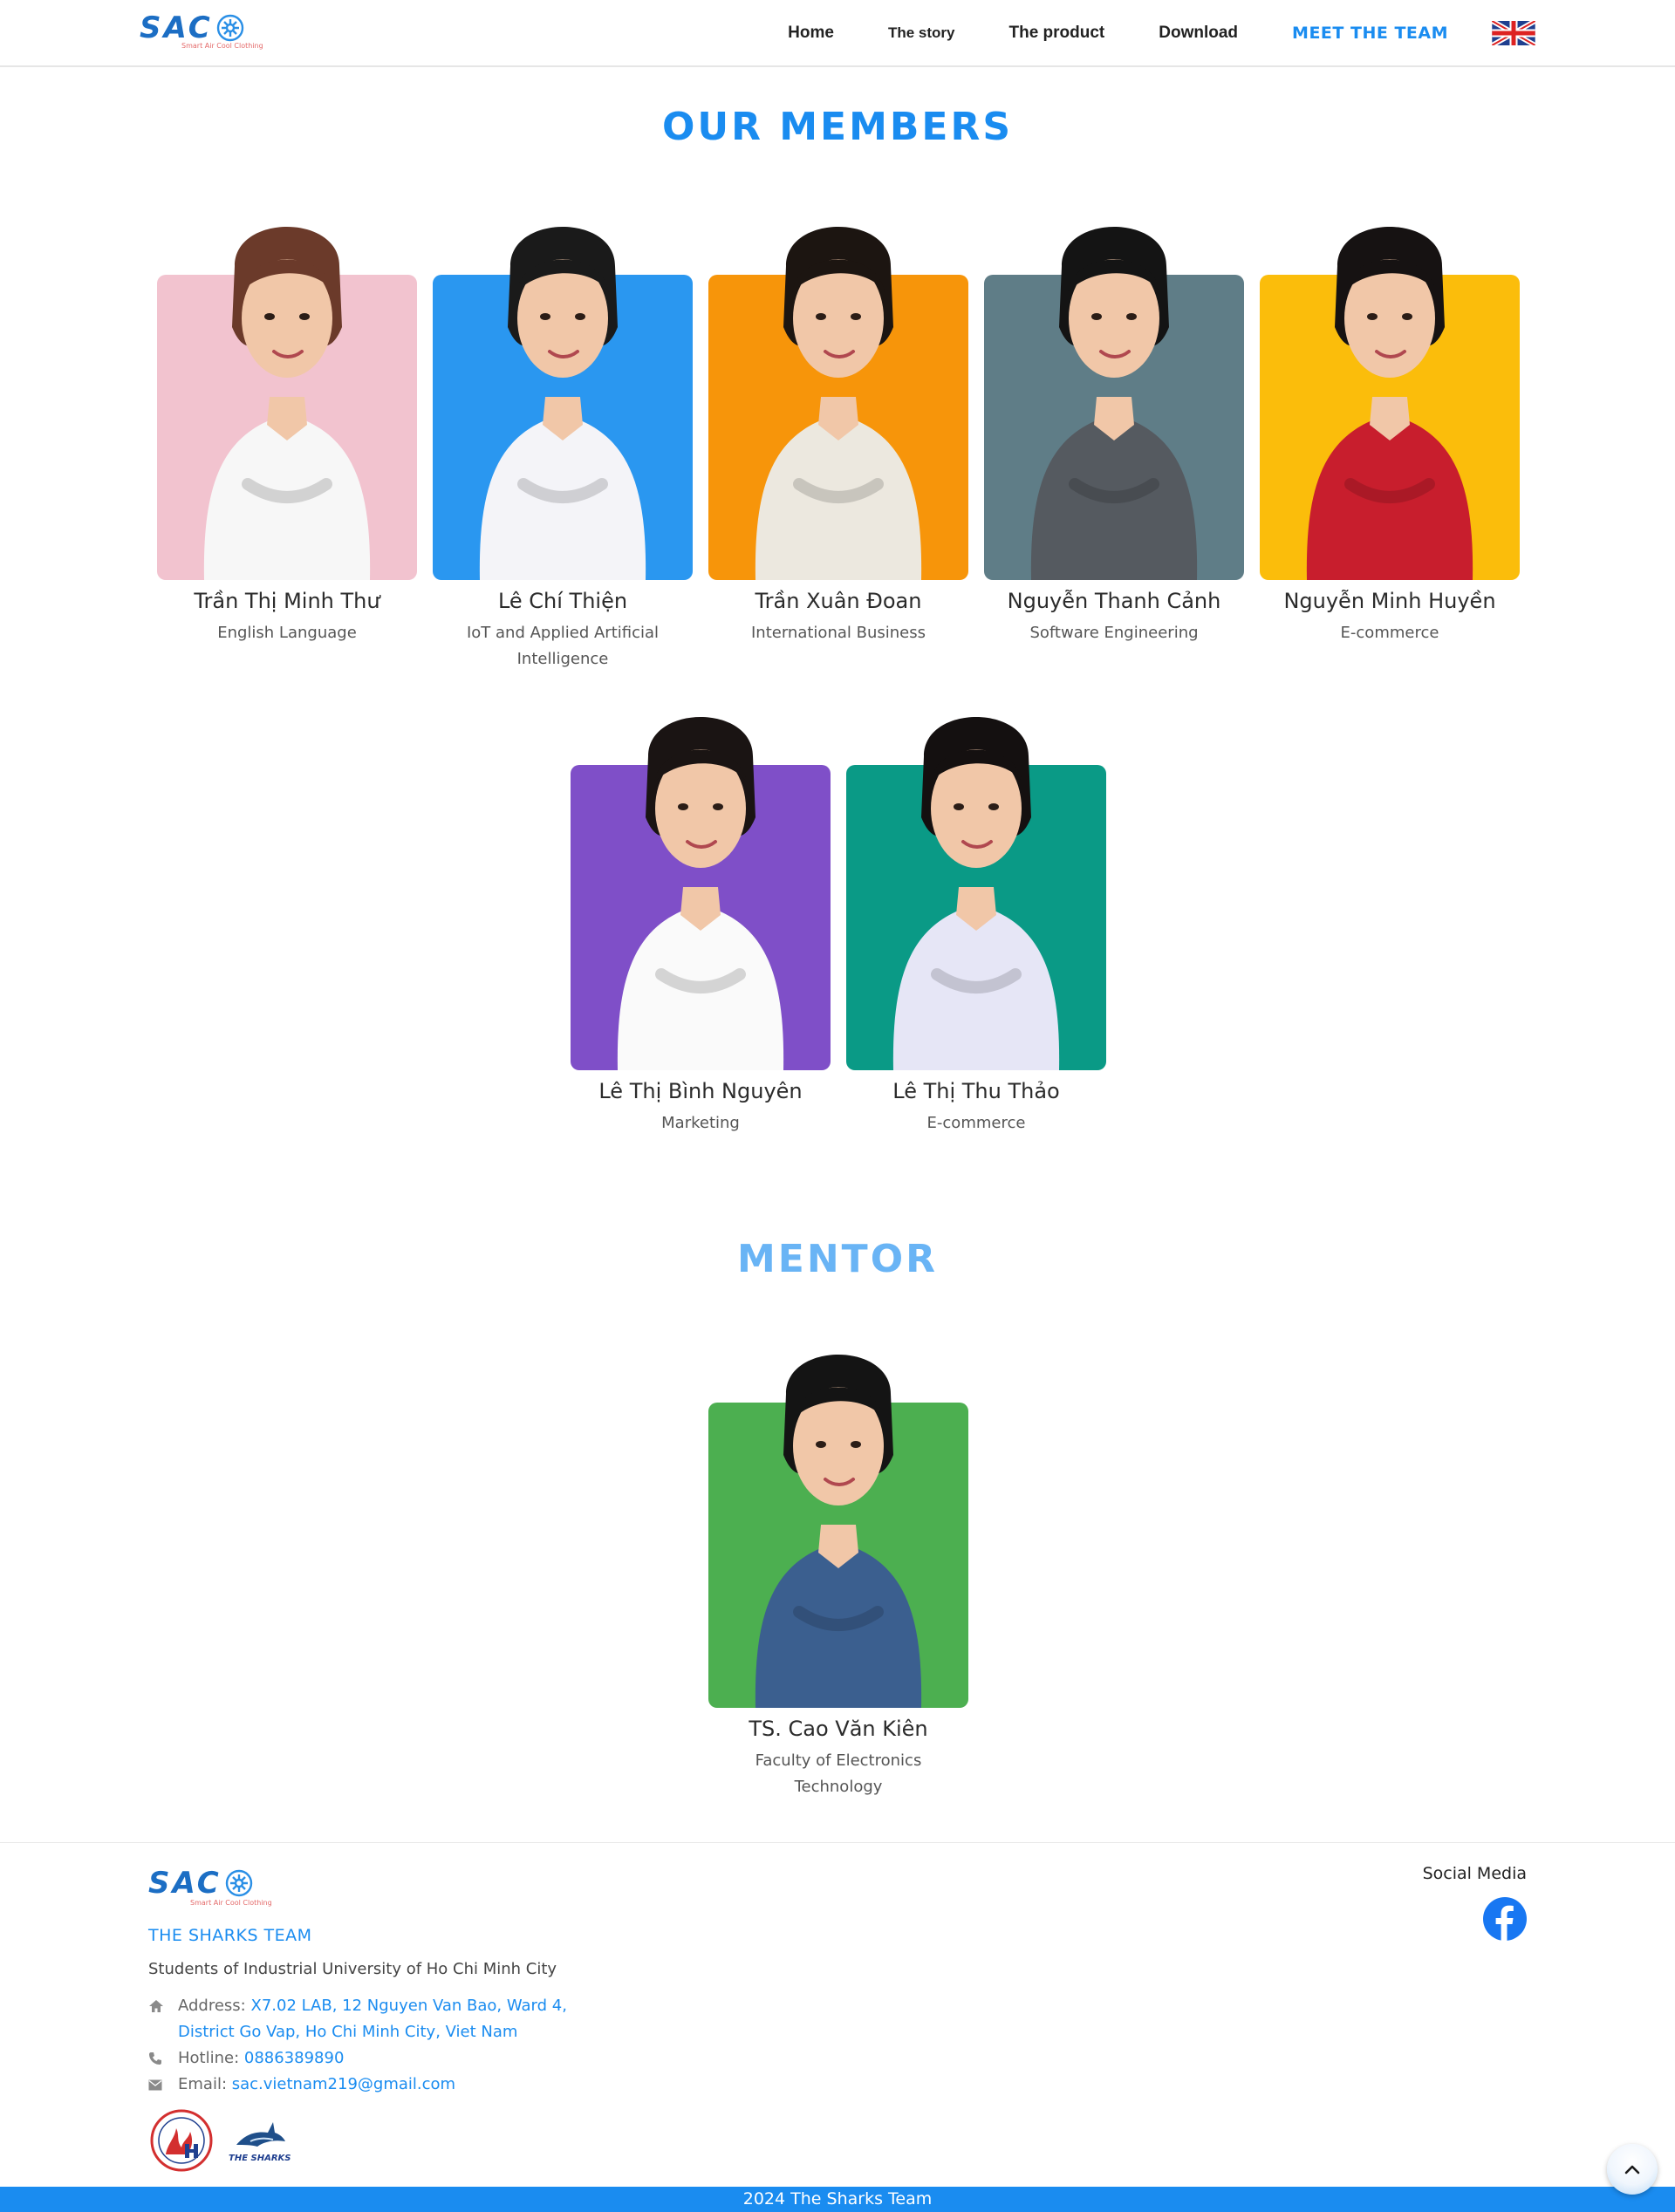 The height and width of the screenshot is (2212, 1675). I want to click on nav-the-story: The story, so click(922, 33).